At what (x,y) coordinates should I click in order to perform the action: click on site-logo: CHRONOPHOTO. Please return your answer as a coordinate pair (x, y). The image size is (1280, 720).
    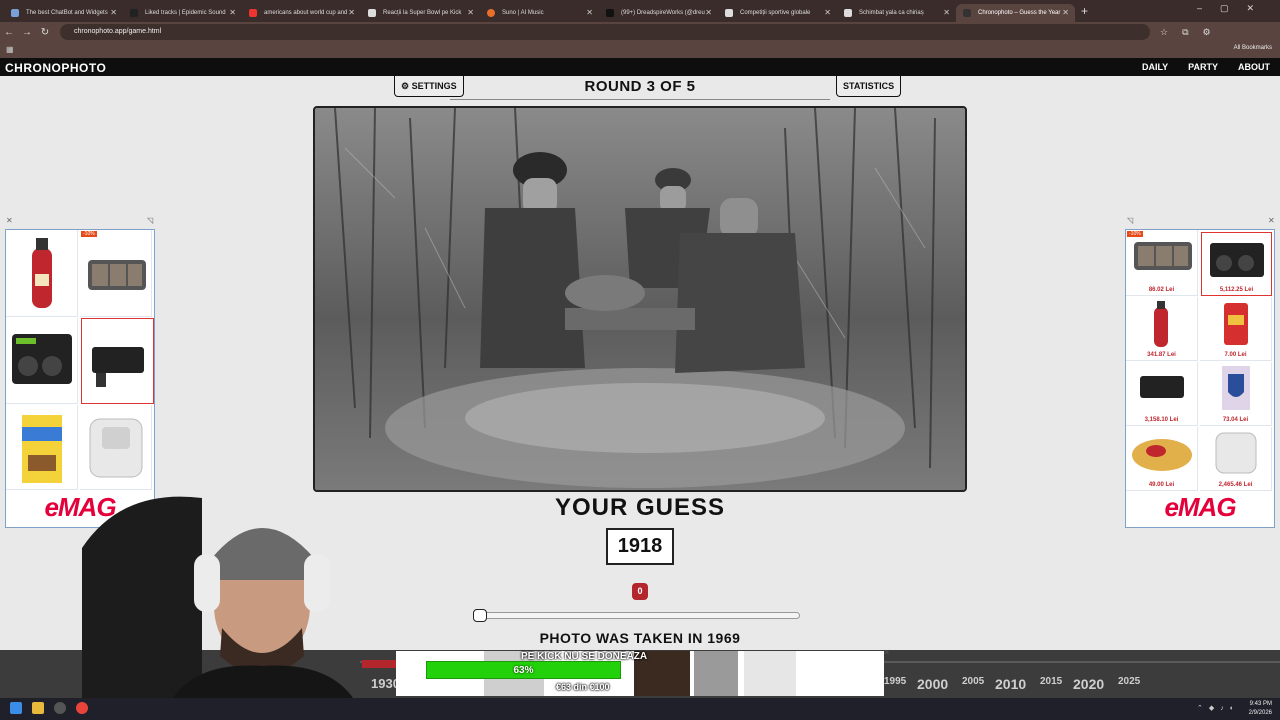
    Looking at the image, I should click on (55, 68).